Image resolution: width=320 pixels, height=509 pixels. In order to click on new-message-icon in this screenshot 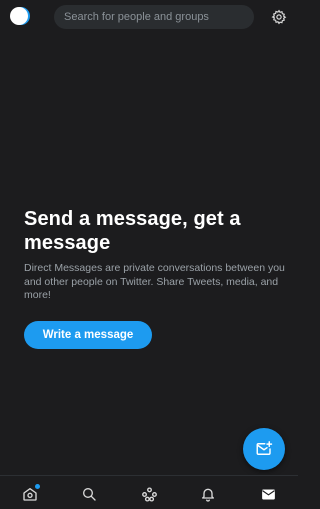, I will do `click(264, 448)`.